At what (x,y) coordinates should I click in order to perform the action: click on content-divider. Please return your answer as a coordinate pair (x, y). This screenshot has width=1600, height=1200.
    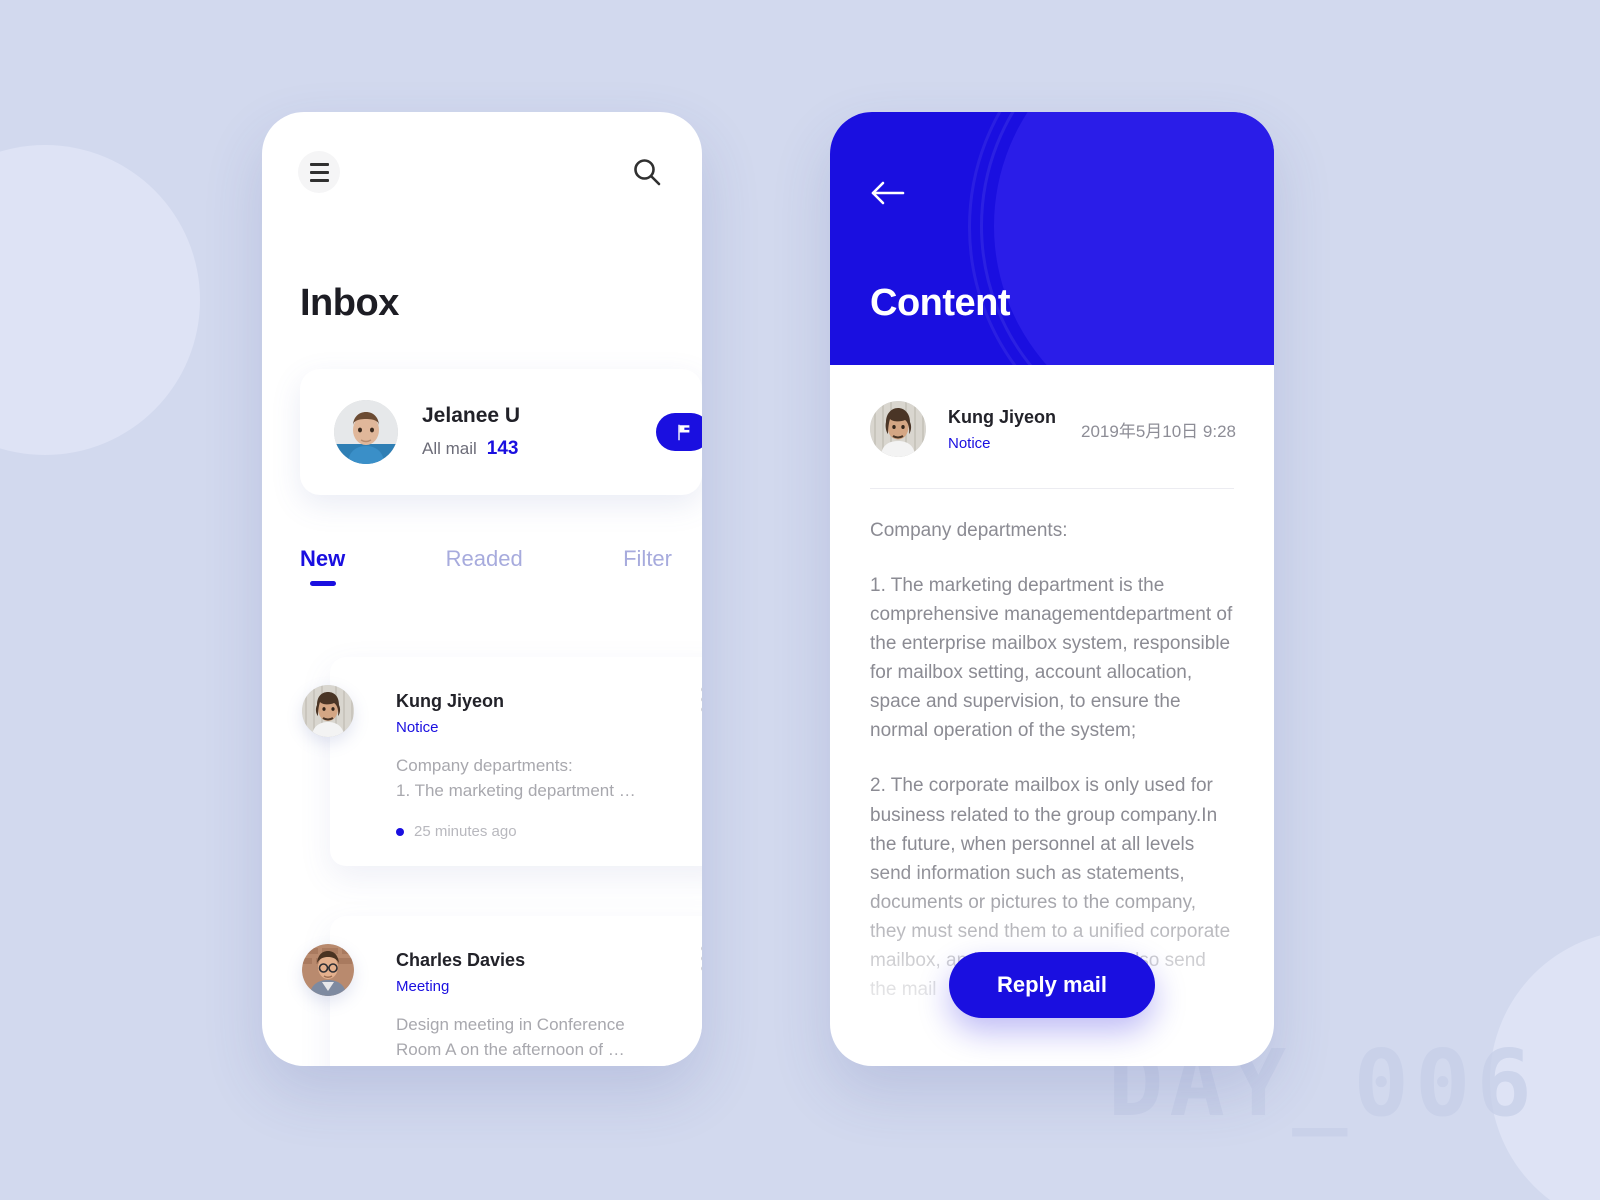
    Looking at the image, I should click on (1052, 488).